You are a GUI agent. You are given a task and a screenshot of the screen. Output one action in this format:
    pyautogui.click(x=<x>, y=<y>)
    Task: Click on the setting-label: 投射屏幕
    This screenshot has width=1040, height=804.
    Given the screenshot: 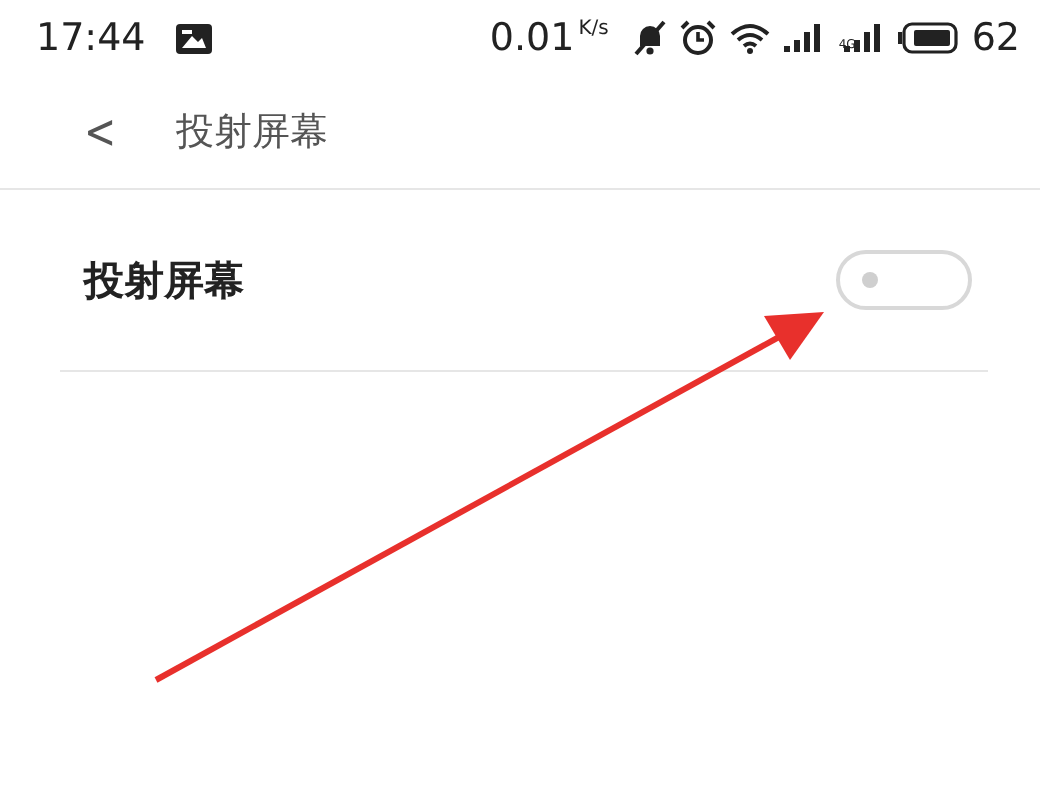 What is the action you would take?
    pyautogui.click(x=164, y=280)
    